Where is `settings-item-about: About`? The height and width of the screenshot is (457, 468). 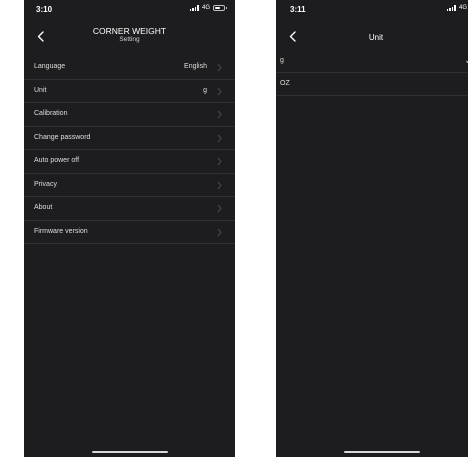
settings-item-about: About is located at coordinates (129, 209).